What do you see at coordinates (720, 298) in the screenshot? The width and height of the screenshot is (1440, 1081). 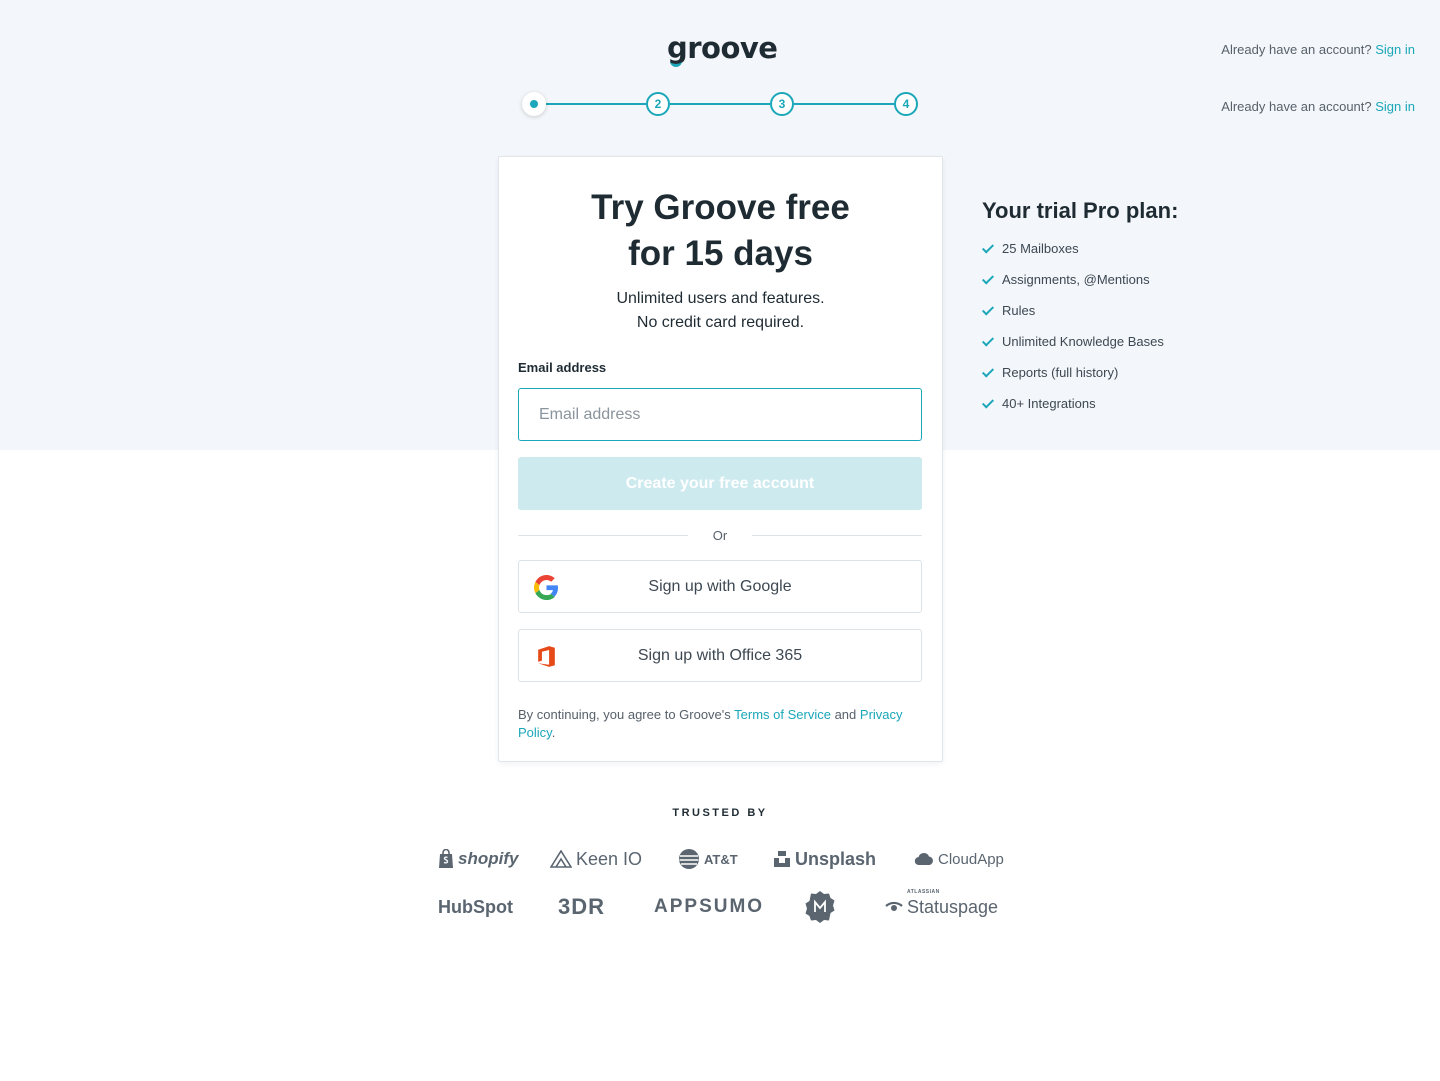 I see `subtitle-line-1: Unlimited users and features.` at bounding box center [720, 298].